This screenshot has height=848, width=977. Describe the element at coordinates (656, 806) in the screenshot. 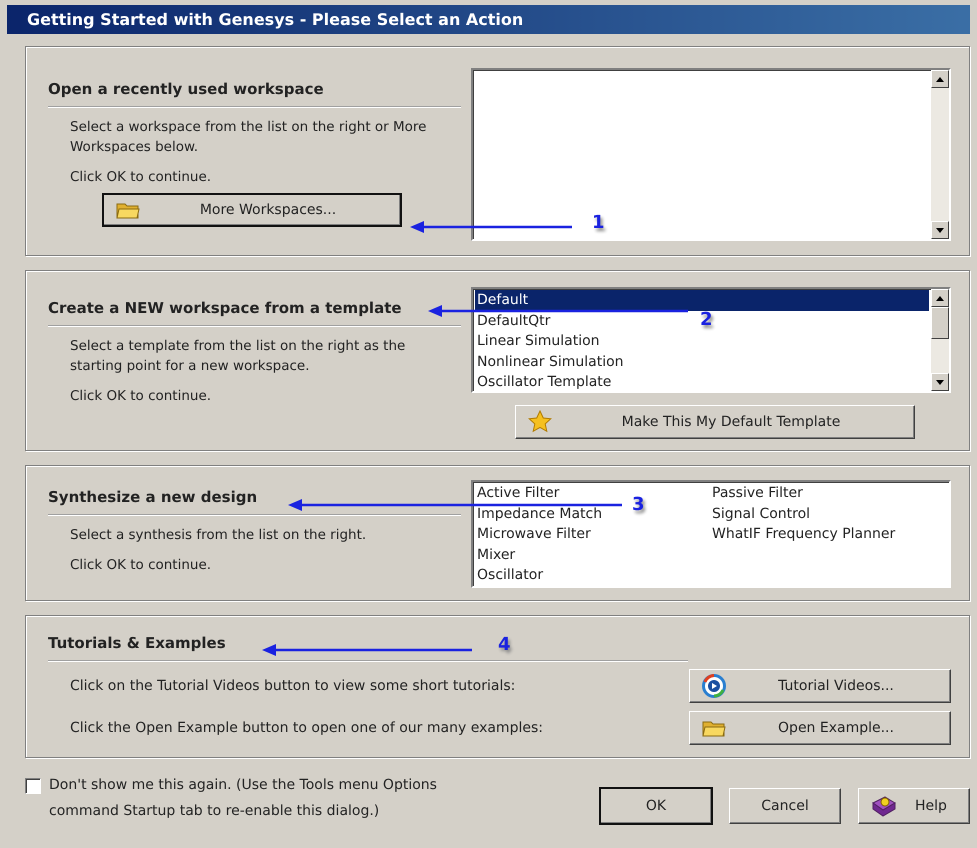

I see `ok-button: OK` at that location.